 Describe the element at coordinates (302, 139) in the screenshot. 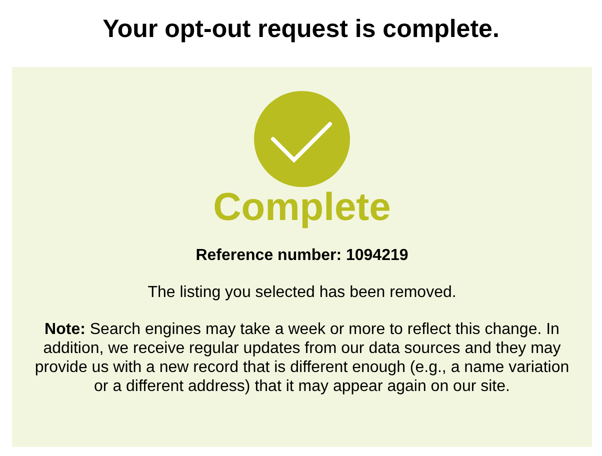

I see `checkmark-icon` at that location.